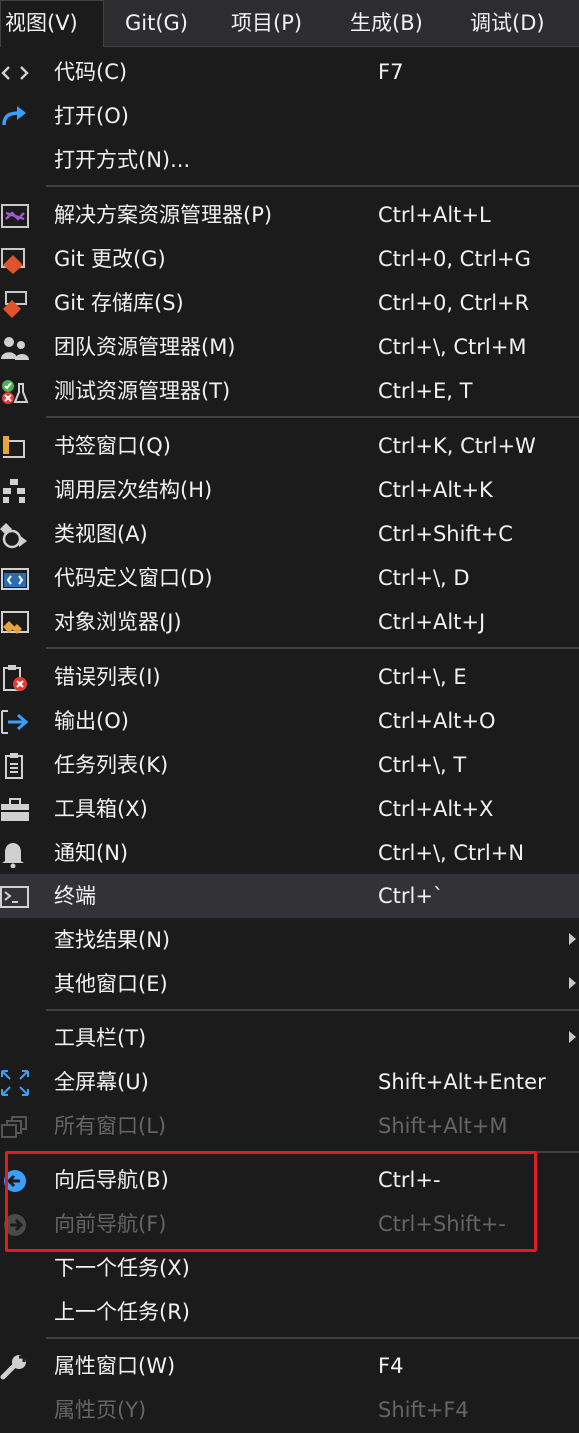  Describe the element at coordinates (156, 23) in the screenshot. I see `menubar-git: Git(G)` at that location.